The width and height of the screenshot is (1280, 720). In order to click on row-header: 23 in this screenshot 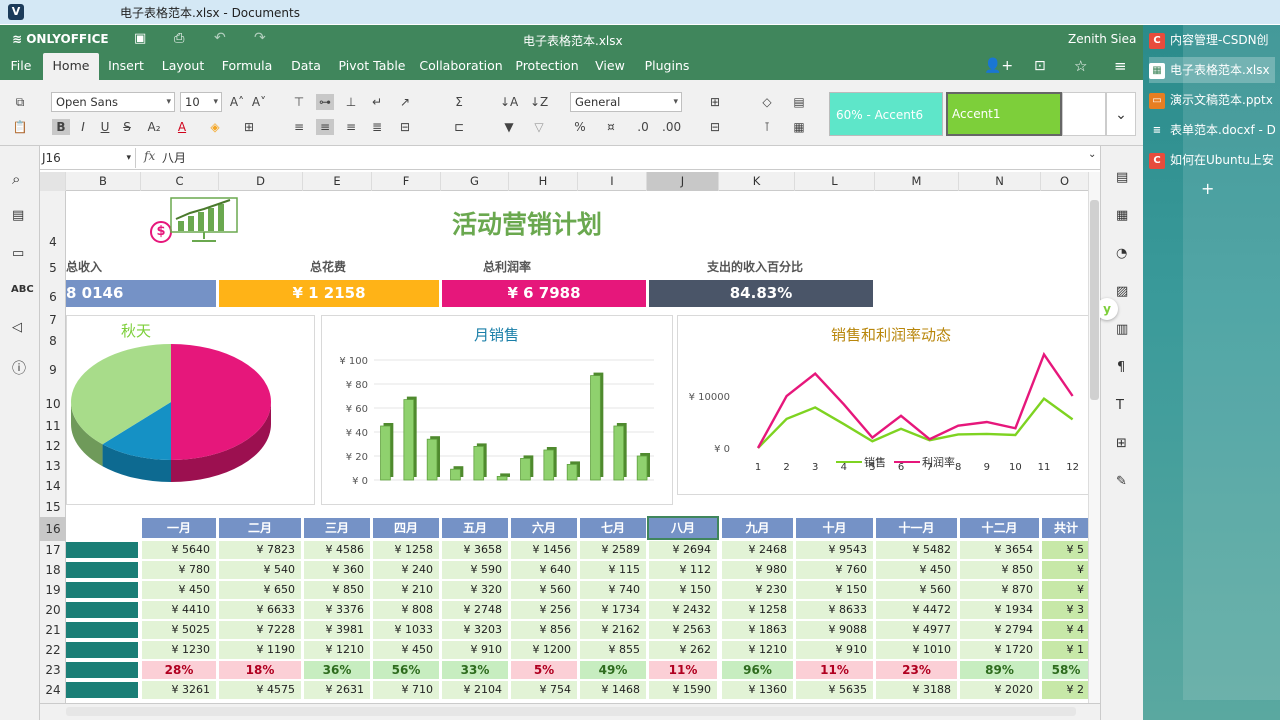, I will do `click(53, 670)`.